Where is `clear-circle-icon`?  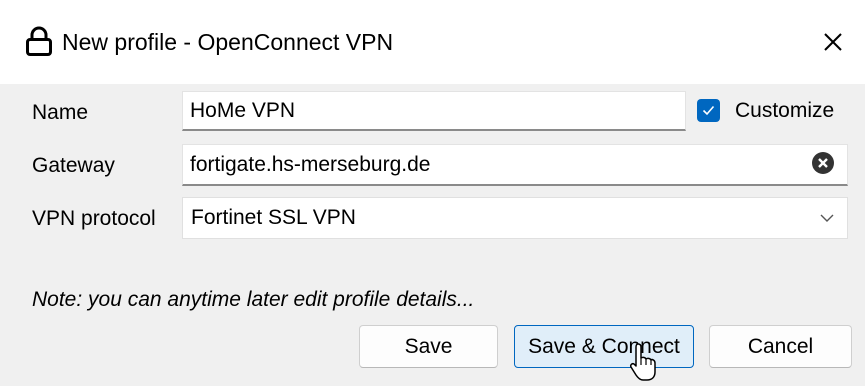 clear-circle-icon is located at coordinates (823, 165).